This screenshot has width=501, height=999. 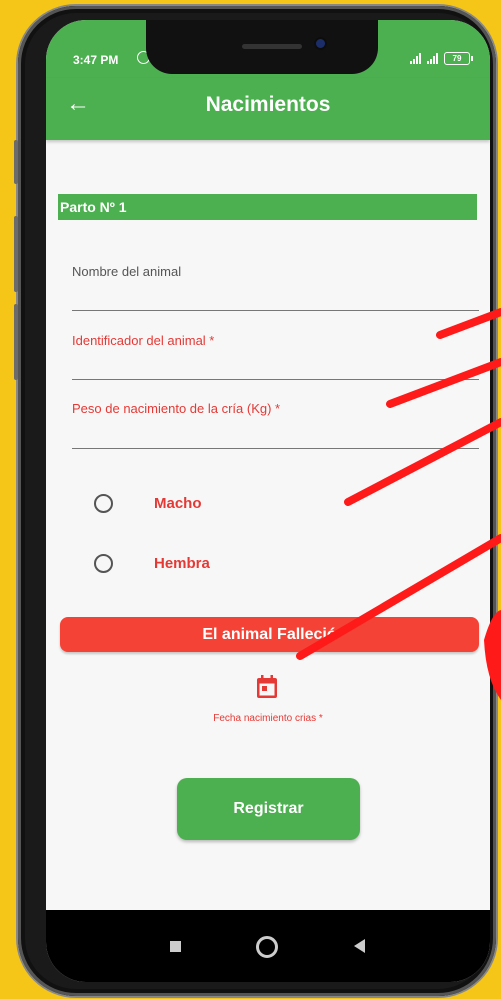 I want to click on front-camera, so click(x=320, y=43).